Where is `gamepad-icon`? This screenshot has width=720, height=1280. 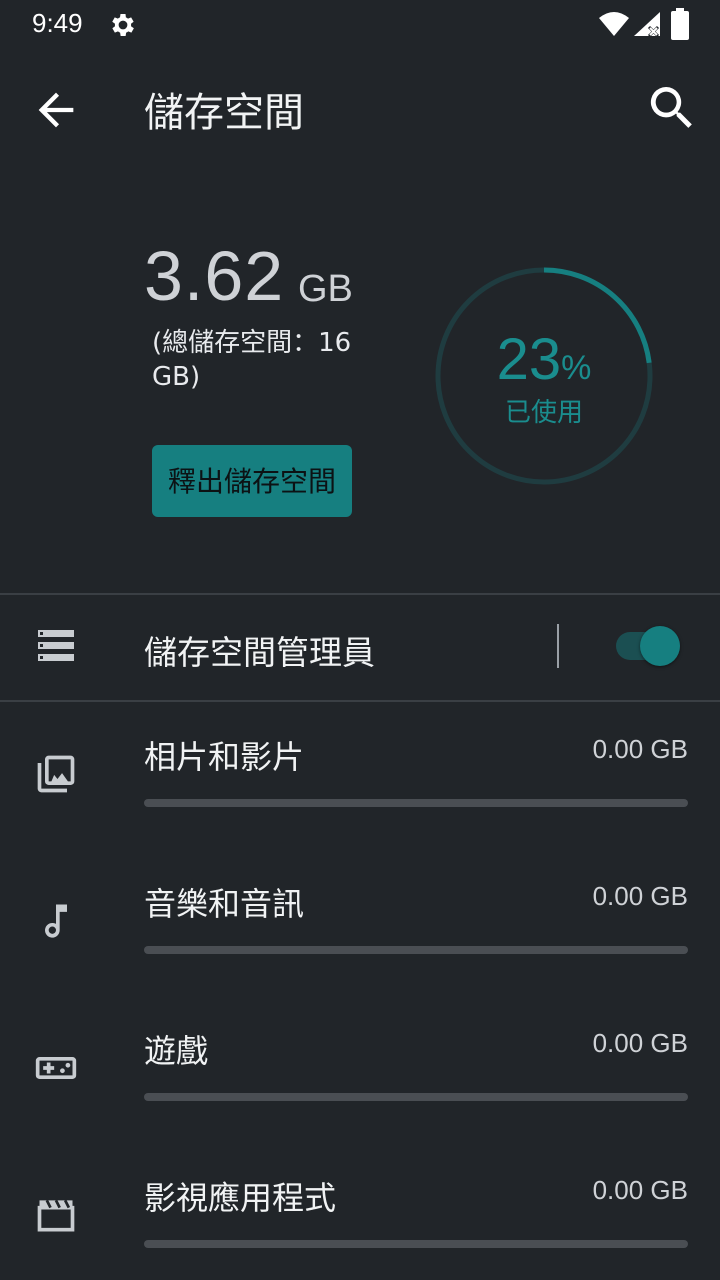
gamepad-icon is located at coordinates (56, 1068).